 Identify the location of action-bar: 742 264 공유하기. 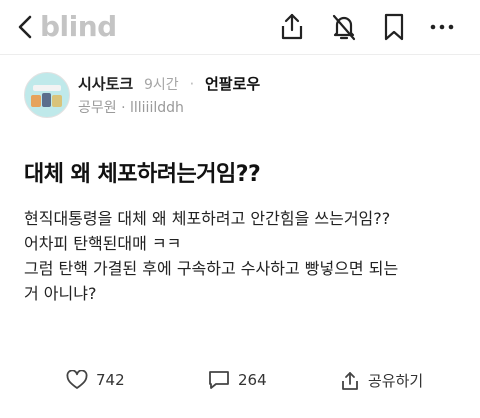
(240, 382).